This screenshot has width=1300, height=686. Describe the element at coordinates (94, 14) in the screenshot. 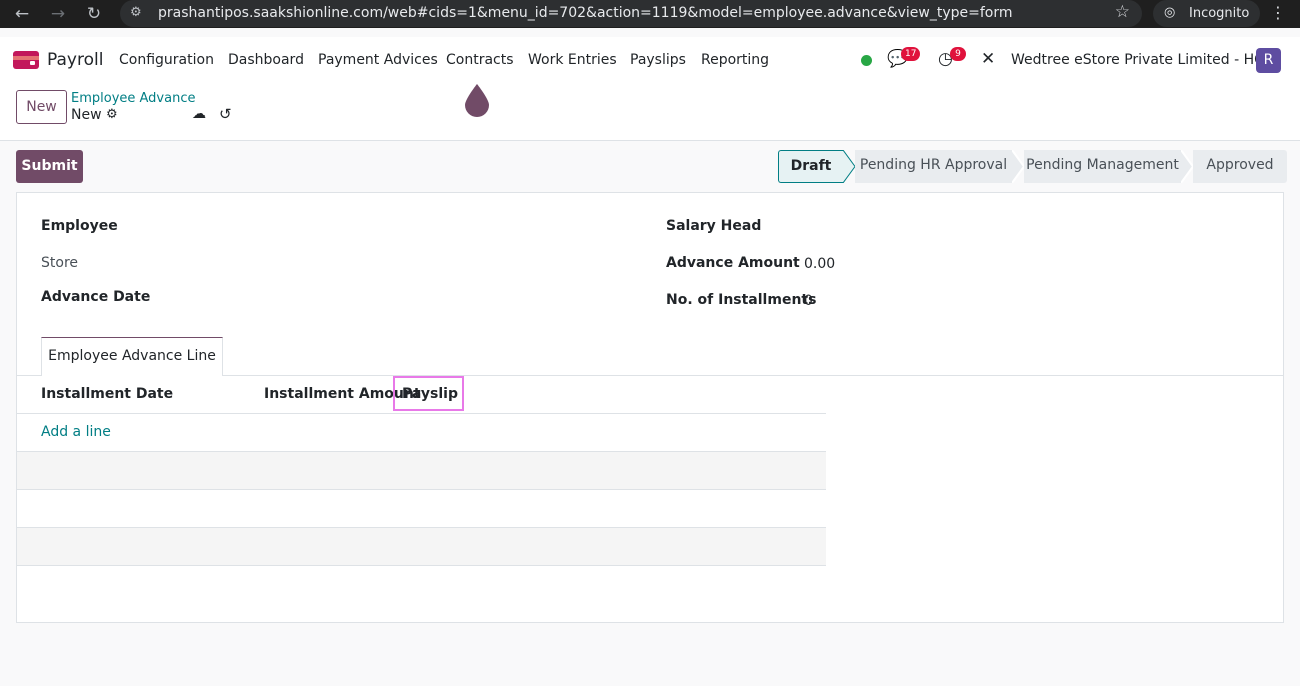

I see `reload-icon: ↻` at that location.